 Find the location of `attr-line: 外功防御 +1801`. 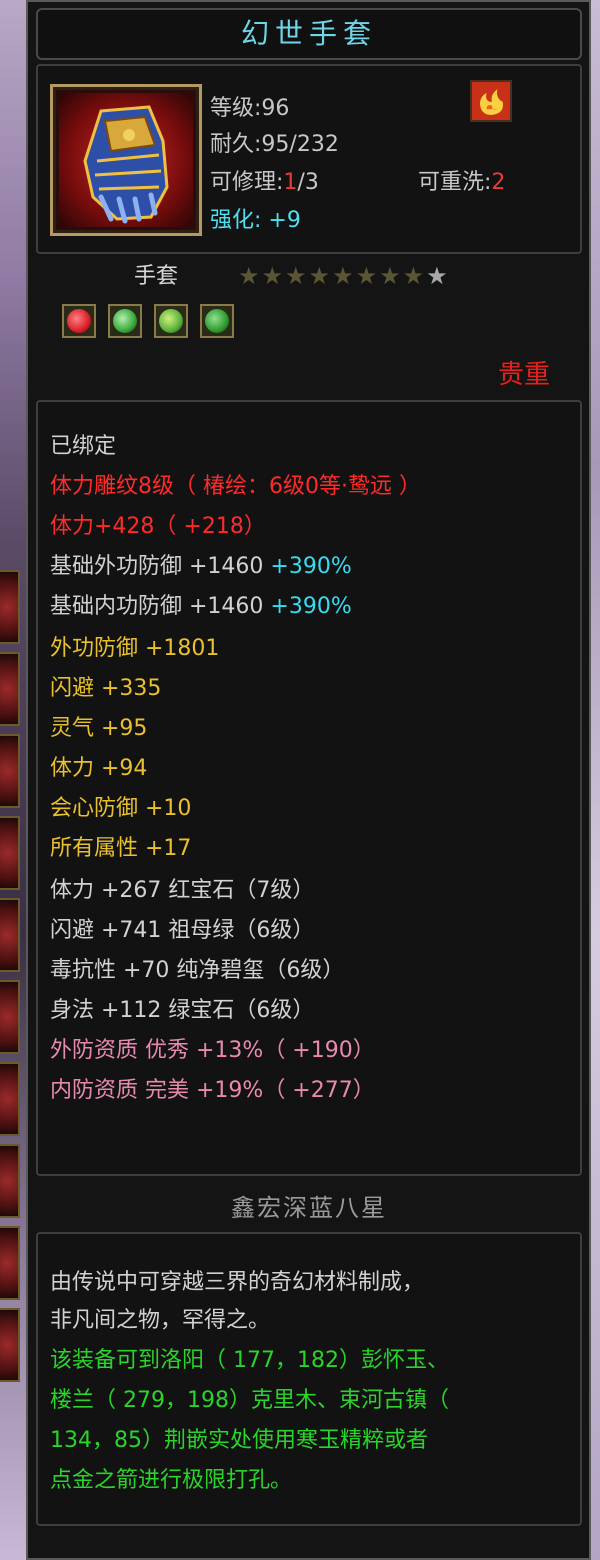

attr-line: 外功防御 +1801 is located at coordinates (135, 648).